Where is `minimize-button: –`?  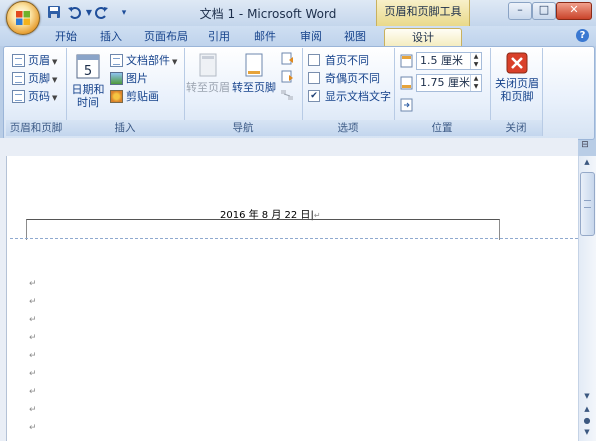
minimize-button: – is located at coordinates (520, 11).